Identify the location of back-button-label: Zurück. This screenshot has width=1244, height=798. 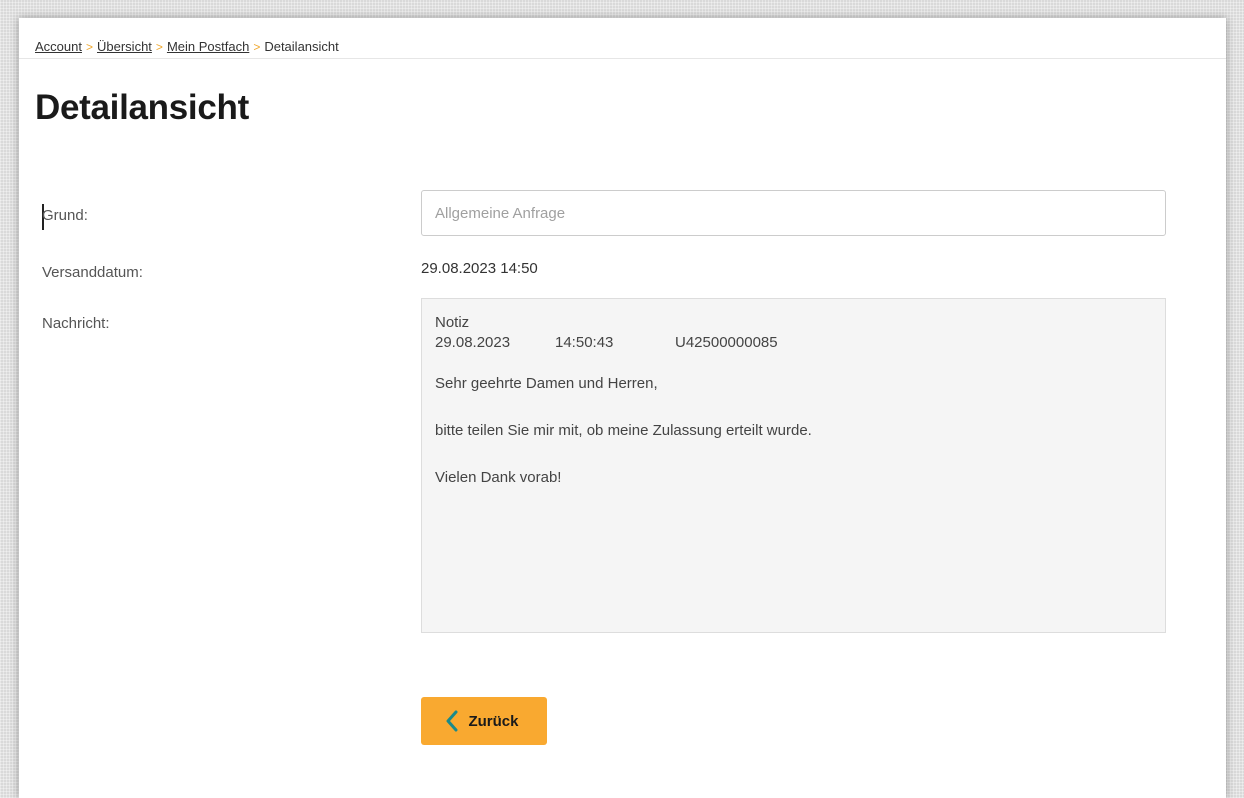
(493, 721).